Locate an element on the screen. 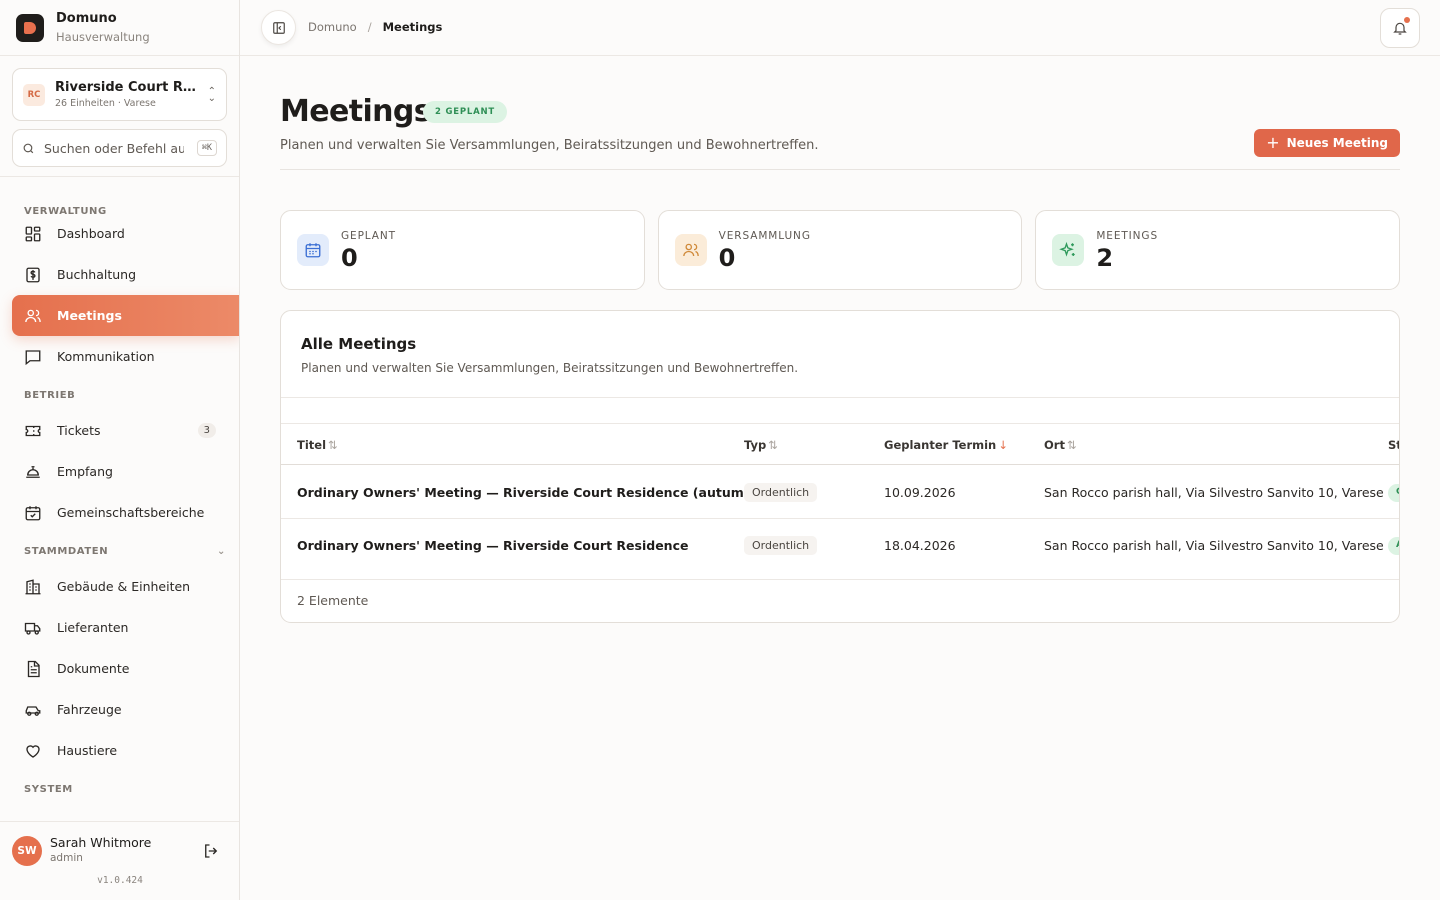 This screenshot has width=1440, height=900. car-icon is located at coordinates (33, 710).